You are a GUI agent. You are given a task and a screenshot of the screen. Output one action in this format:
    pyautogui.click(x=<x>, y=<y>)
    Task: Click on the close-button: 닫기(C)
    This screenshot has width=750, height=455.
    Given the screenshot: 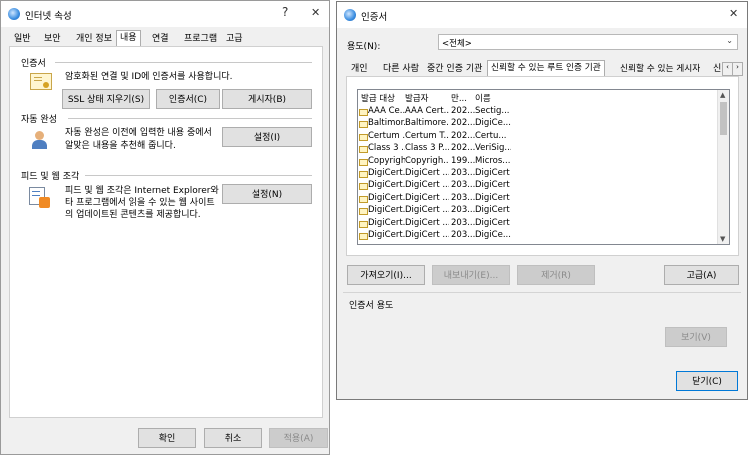 What is the action you would take?
    pyautogui.click(x=707, y=381)
    